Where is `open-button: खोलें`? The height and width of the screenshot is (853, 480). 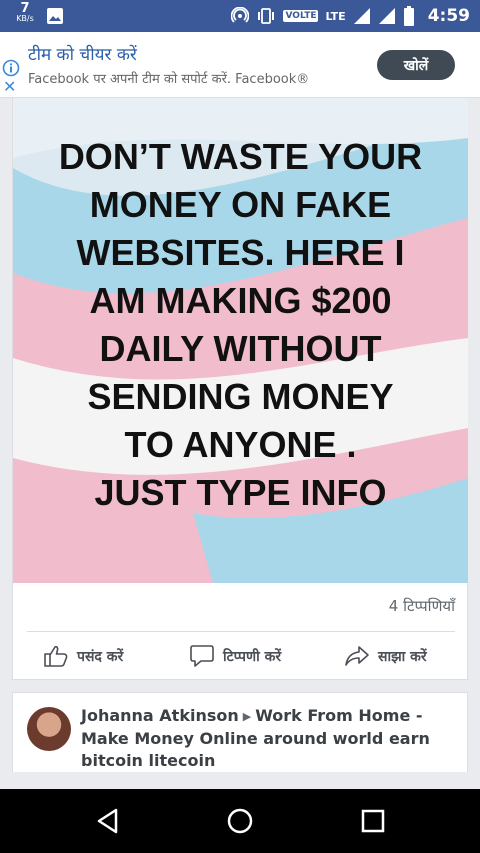
open-button: खोलें is located at coordinates (416, 65).